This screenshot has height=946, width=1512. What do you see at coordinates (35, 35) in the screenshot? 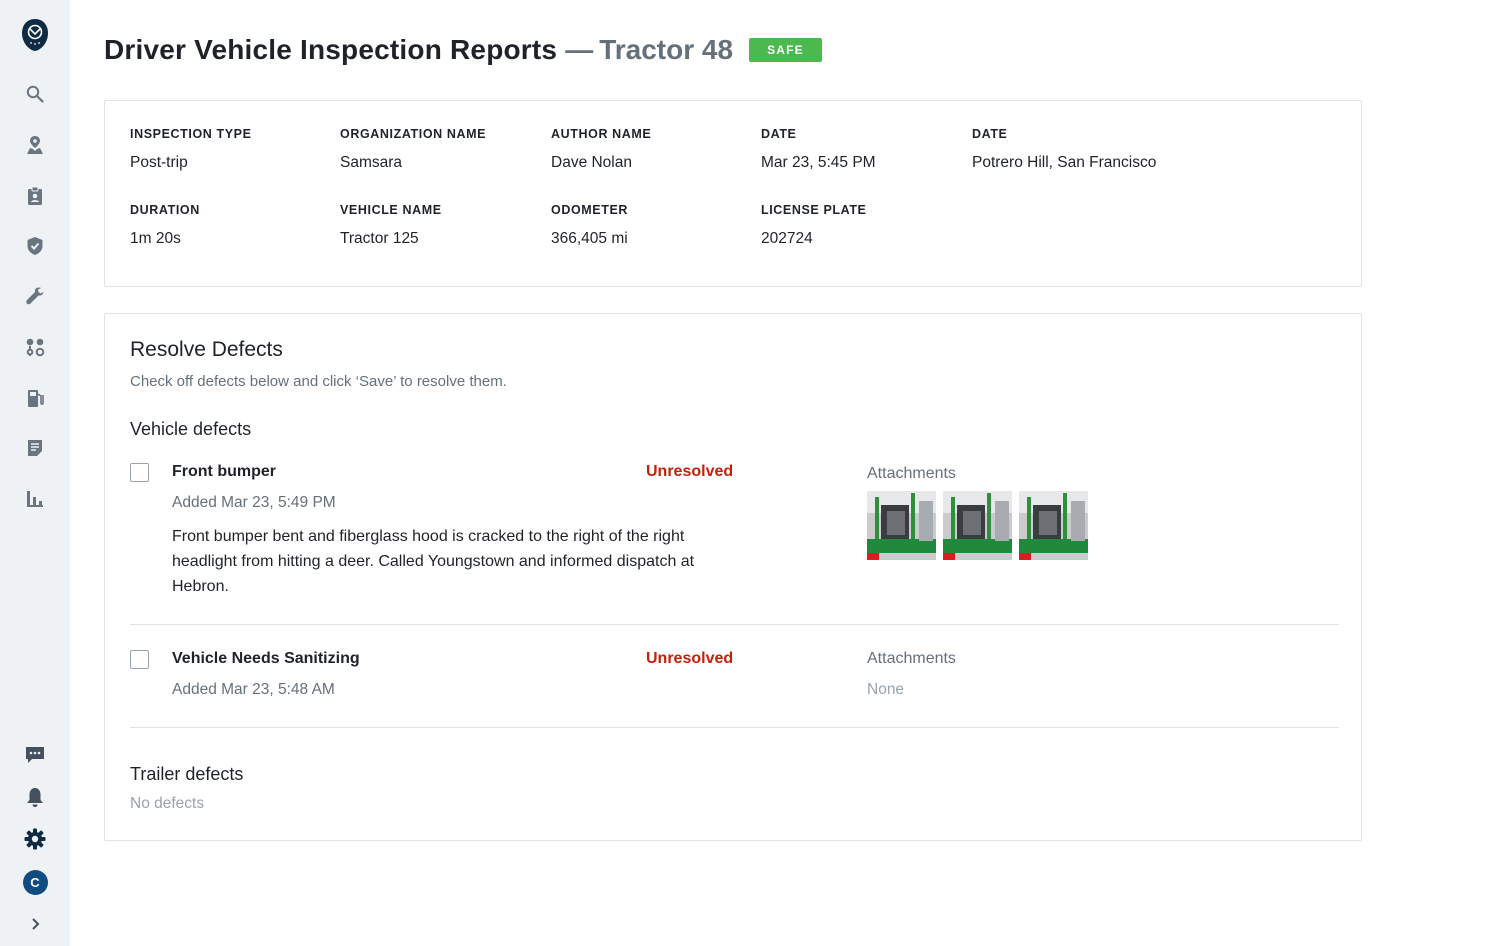
I see `logo-icon` at bounding box center [35, 35].